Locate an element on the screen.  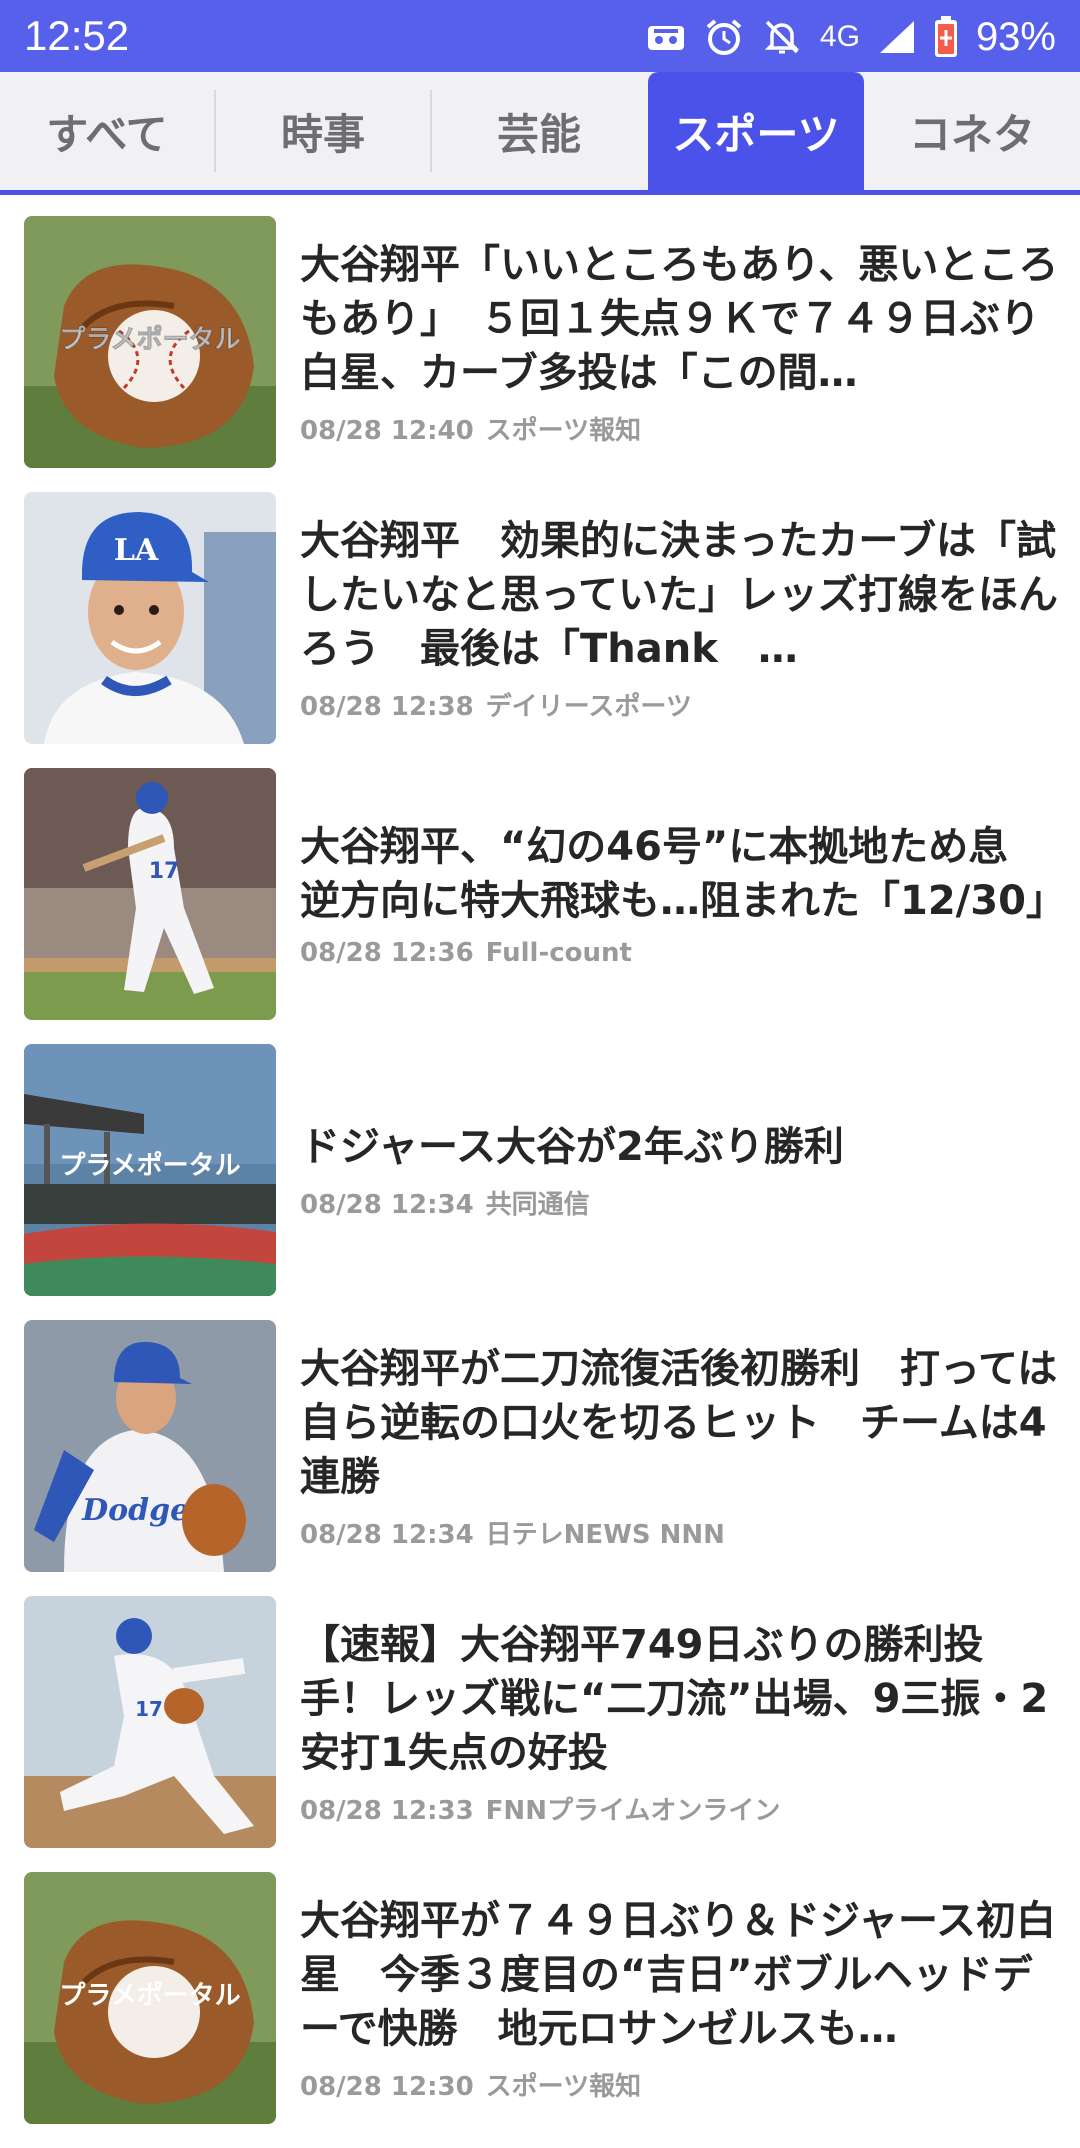
tab-all: すべて is located at coordinates (107, 131).